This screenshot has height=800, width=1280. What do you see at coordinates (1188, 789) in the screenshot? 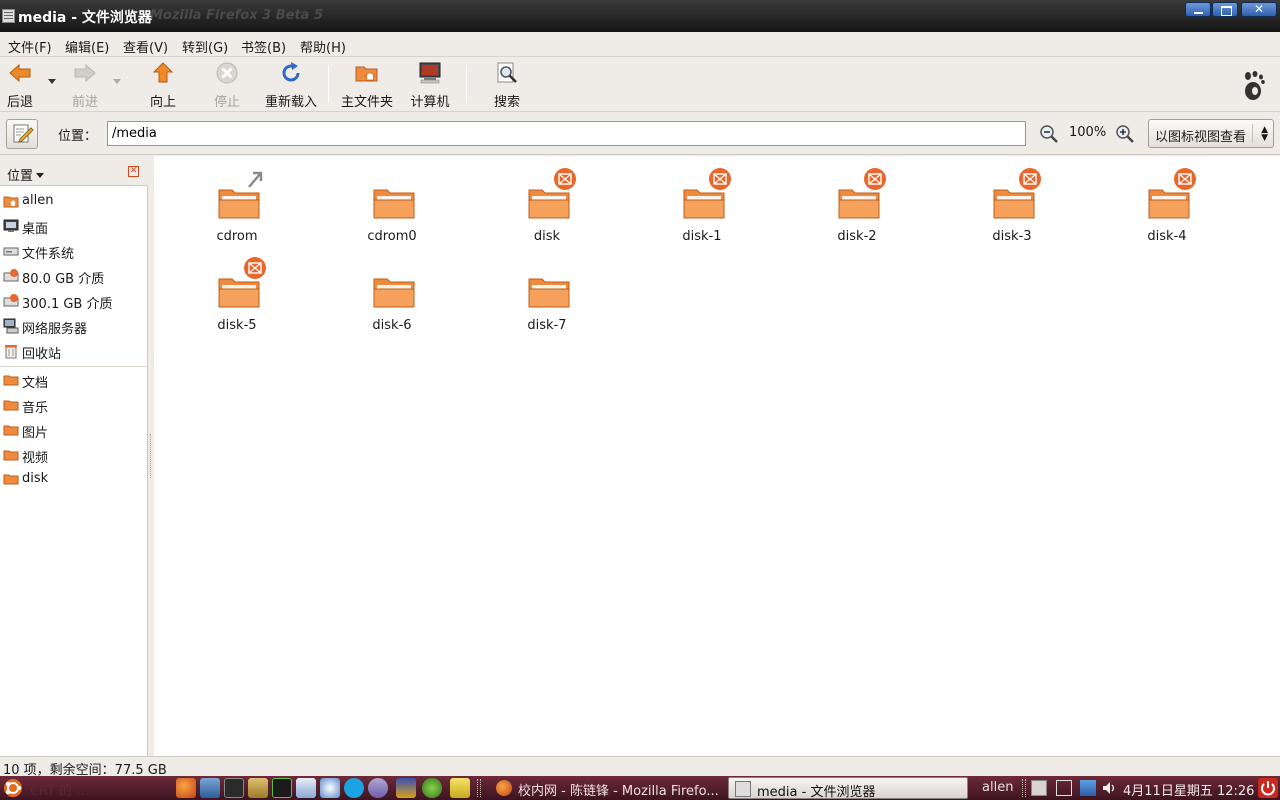
I see `clock: 4月11日星期五 12:26` at bounding box center [1188, 789].